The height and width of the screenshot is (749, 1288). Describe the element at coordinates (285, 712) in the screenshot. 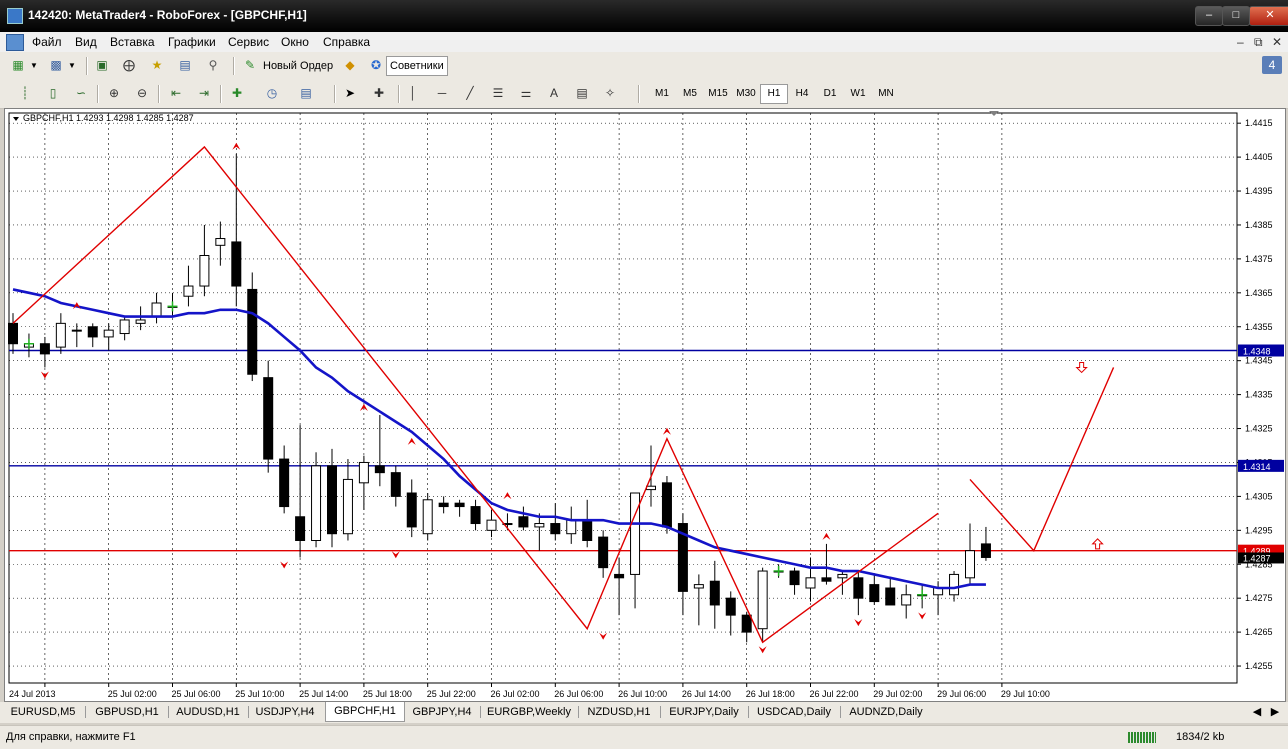

I see `tab-usdjpy-h4: USDJPY,H4` at that location.